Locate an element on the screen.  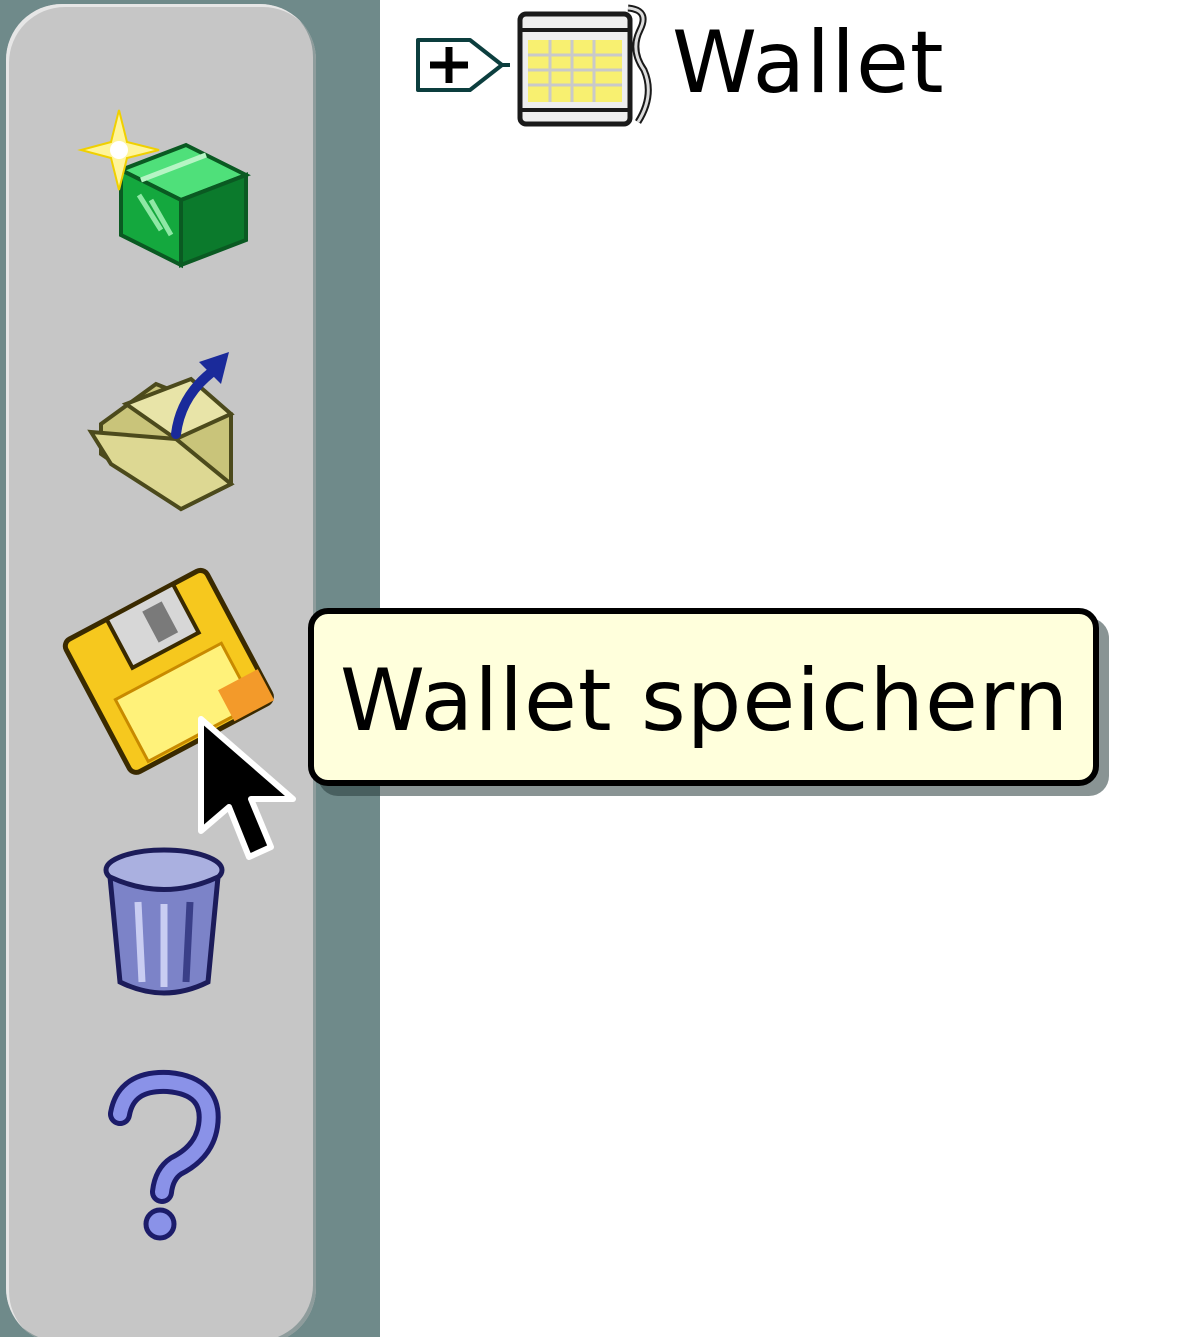
tree-item-wallet: Wallet is located at coordinates (677, 65).